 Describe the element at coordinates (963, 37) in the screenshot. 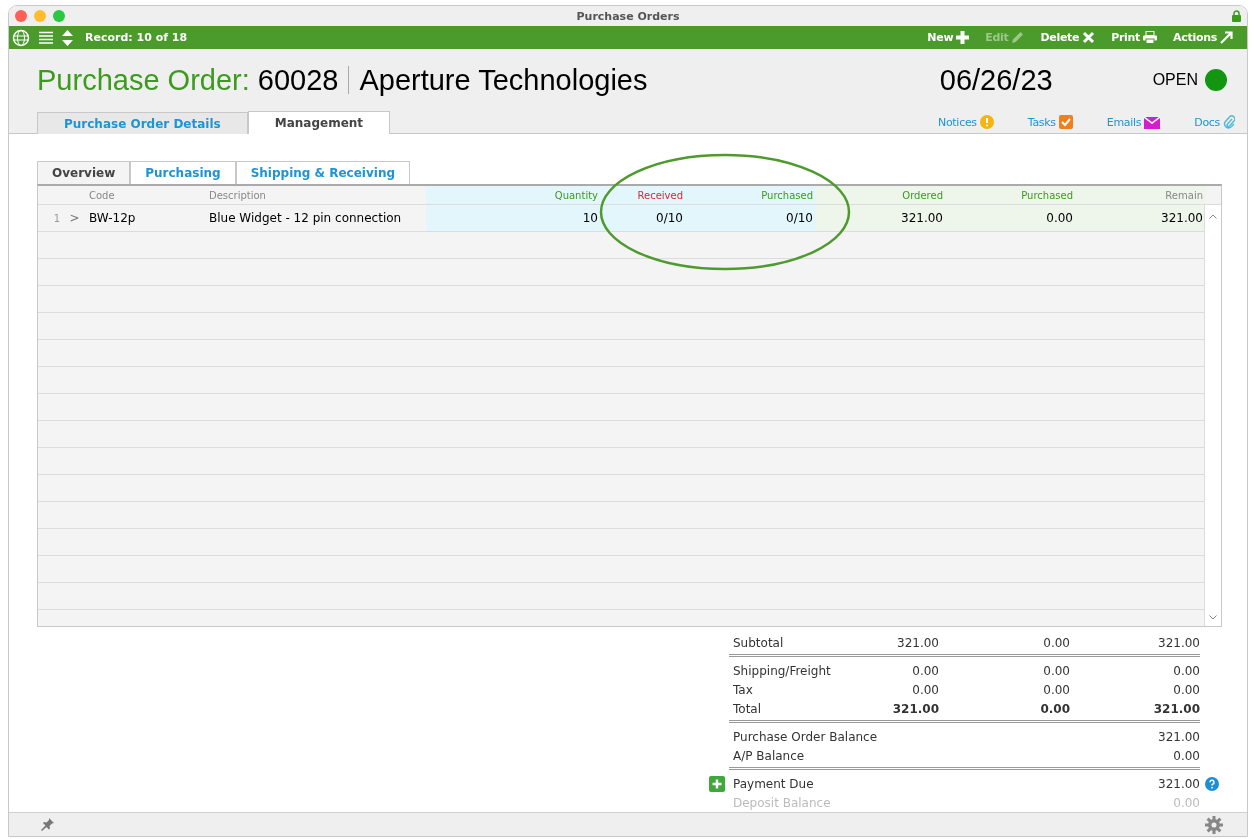

I see `plus-icon` at that location.